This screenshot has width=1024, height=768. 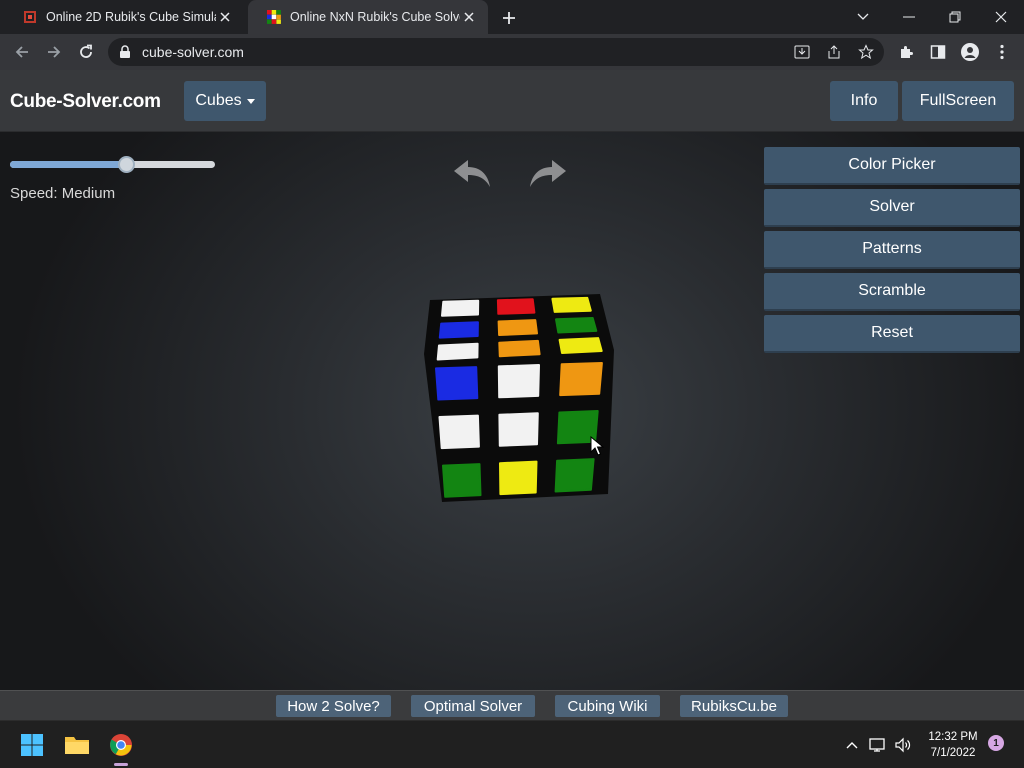 What do you see at coordinates (909, 17) in the screenshot?
I see `minimize-icon` at bounding box center [909, 17].